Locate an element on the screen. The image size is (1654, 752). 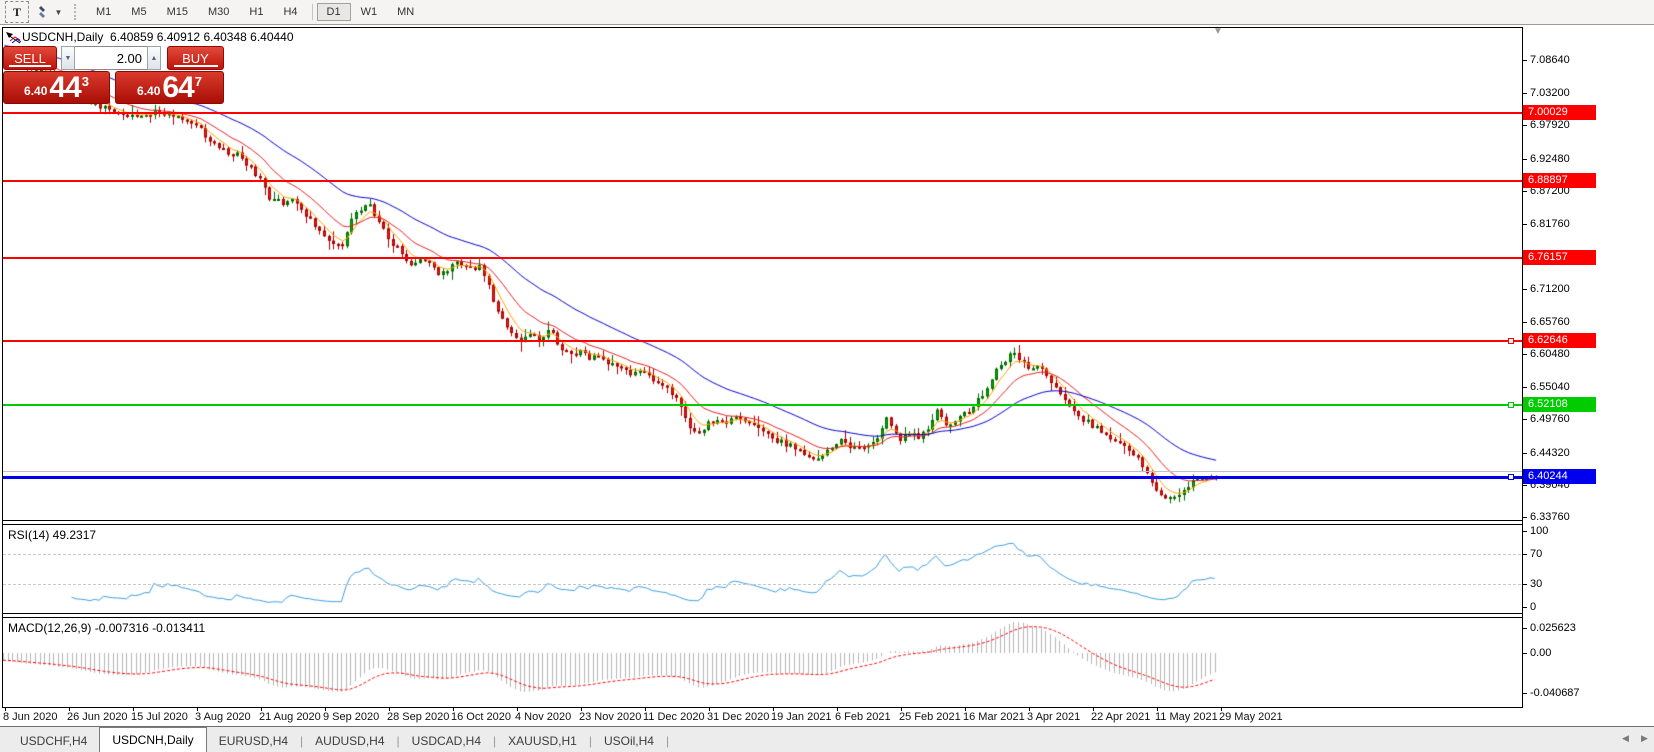
price-badge-7.00029: 7.00029 is located at coordinates (1559, 112).